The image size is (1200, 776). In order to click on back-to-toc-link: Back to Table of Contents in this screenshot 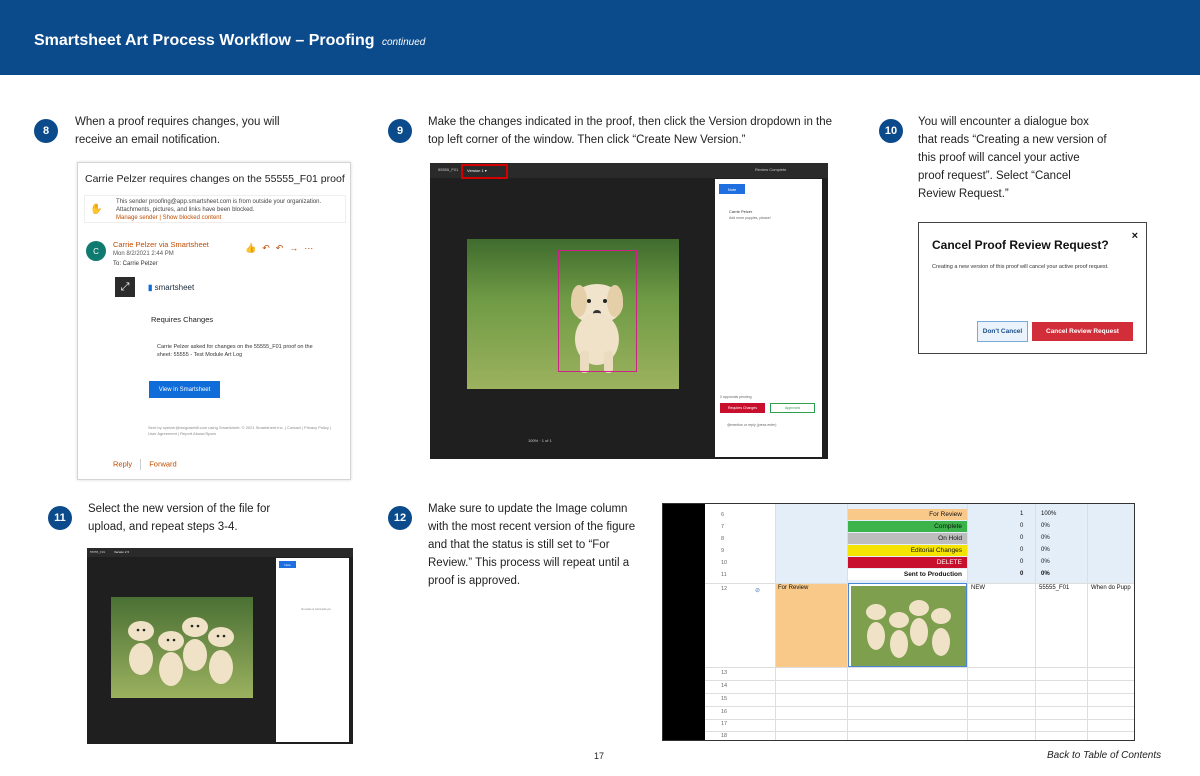, I will do `click(1104, 755)`.